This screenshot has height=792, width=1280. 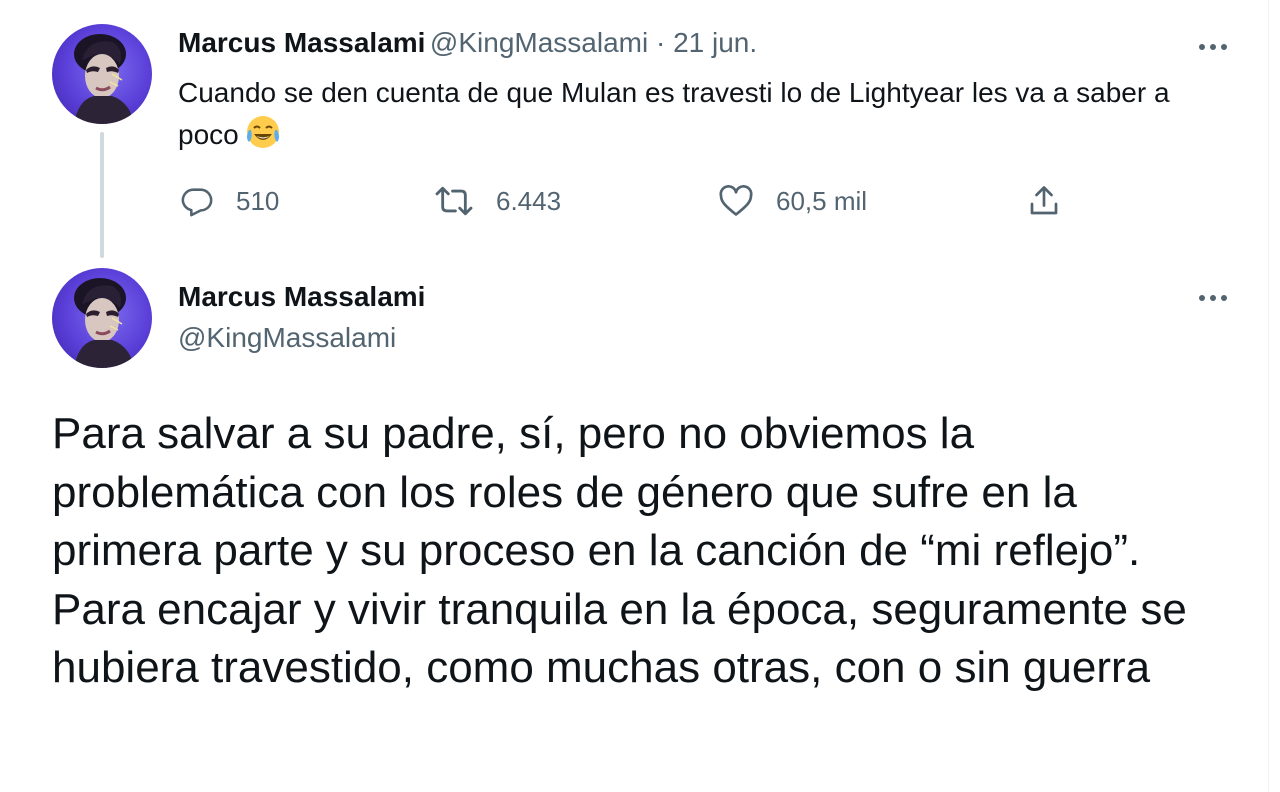 I want to click on like-count: 60,5 mil, so click(x=822, y=200).